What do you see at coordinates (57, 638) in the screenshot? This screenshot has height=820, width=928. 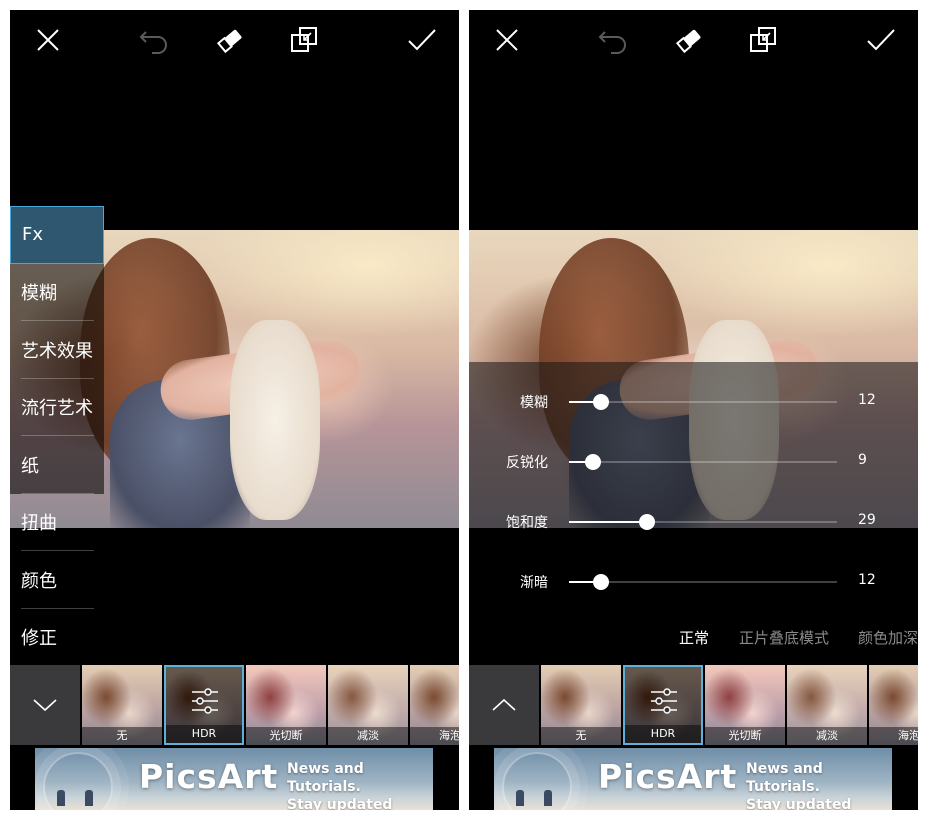 I see `category-correction: 修正` at bounding box center [57, 638].